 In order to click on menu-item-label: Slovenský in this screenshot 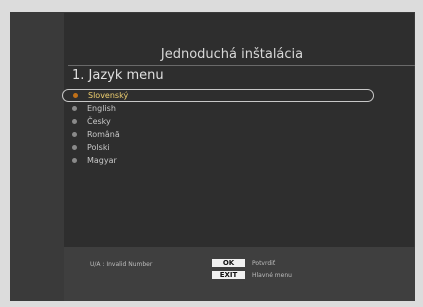, I will do `click(108, 95)`.